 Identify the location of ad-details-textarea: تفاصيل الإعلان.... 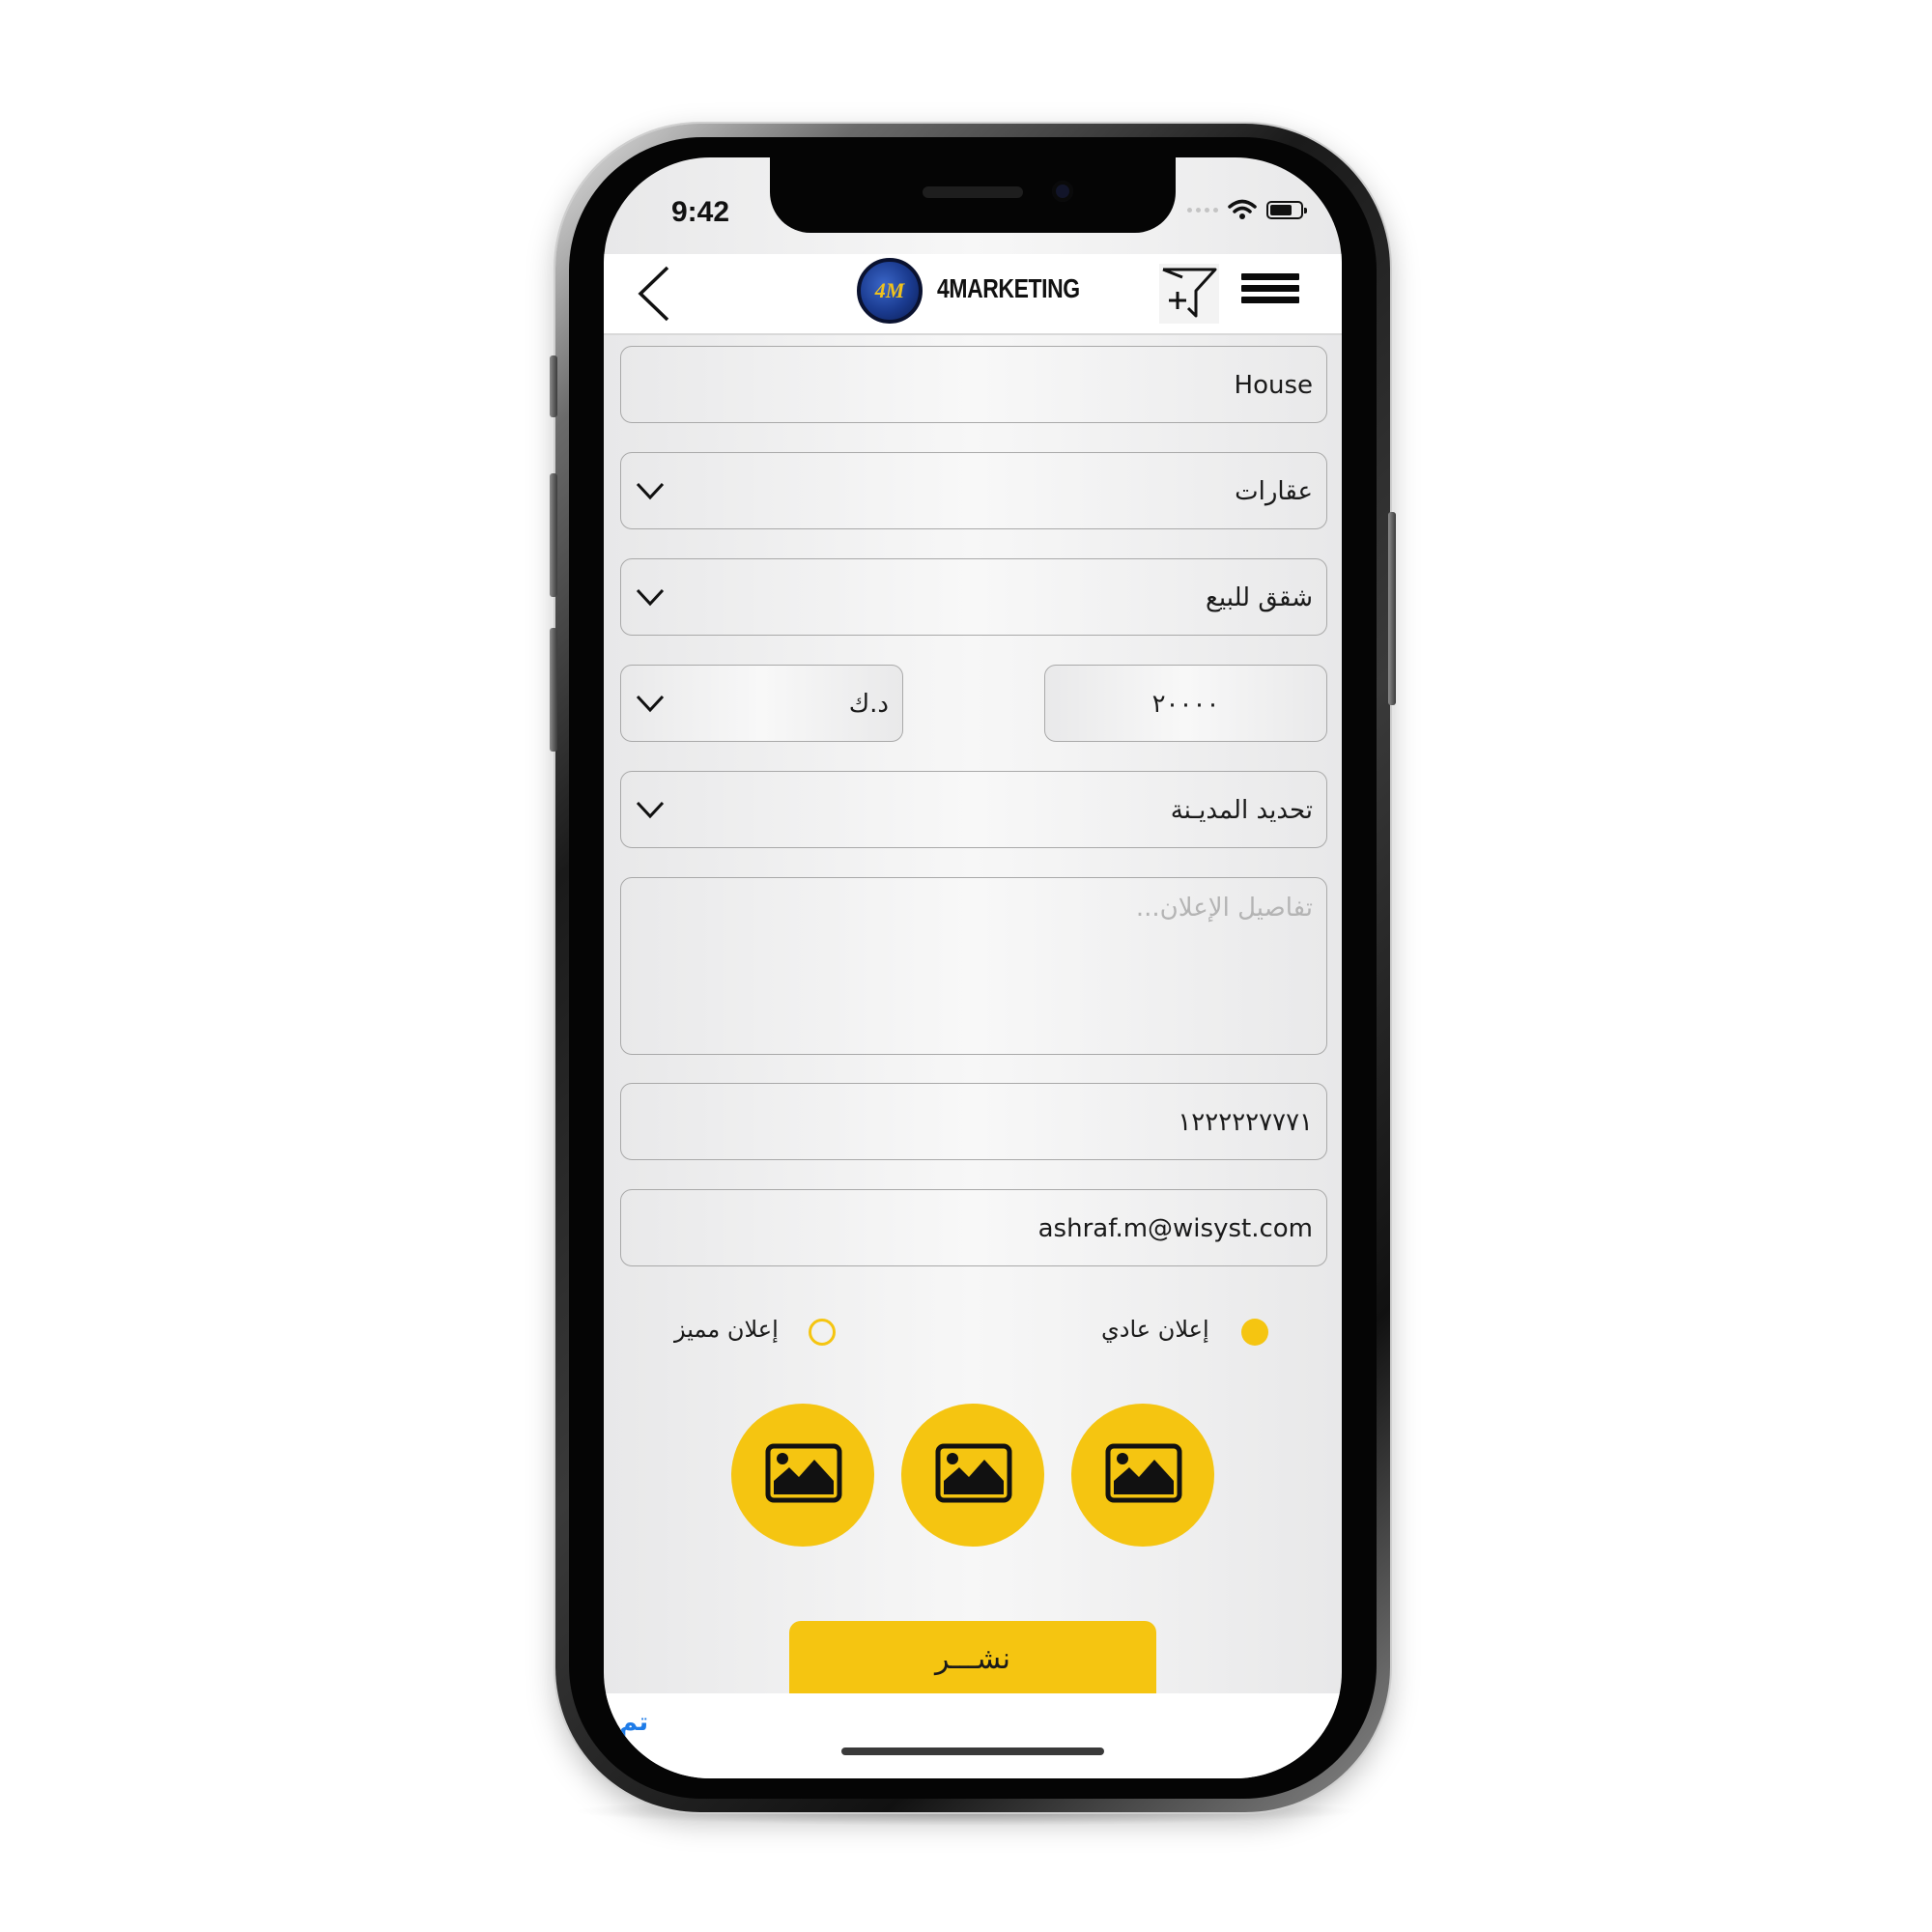
(973, 966).